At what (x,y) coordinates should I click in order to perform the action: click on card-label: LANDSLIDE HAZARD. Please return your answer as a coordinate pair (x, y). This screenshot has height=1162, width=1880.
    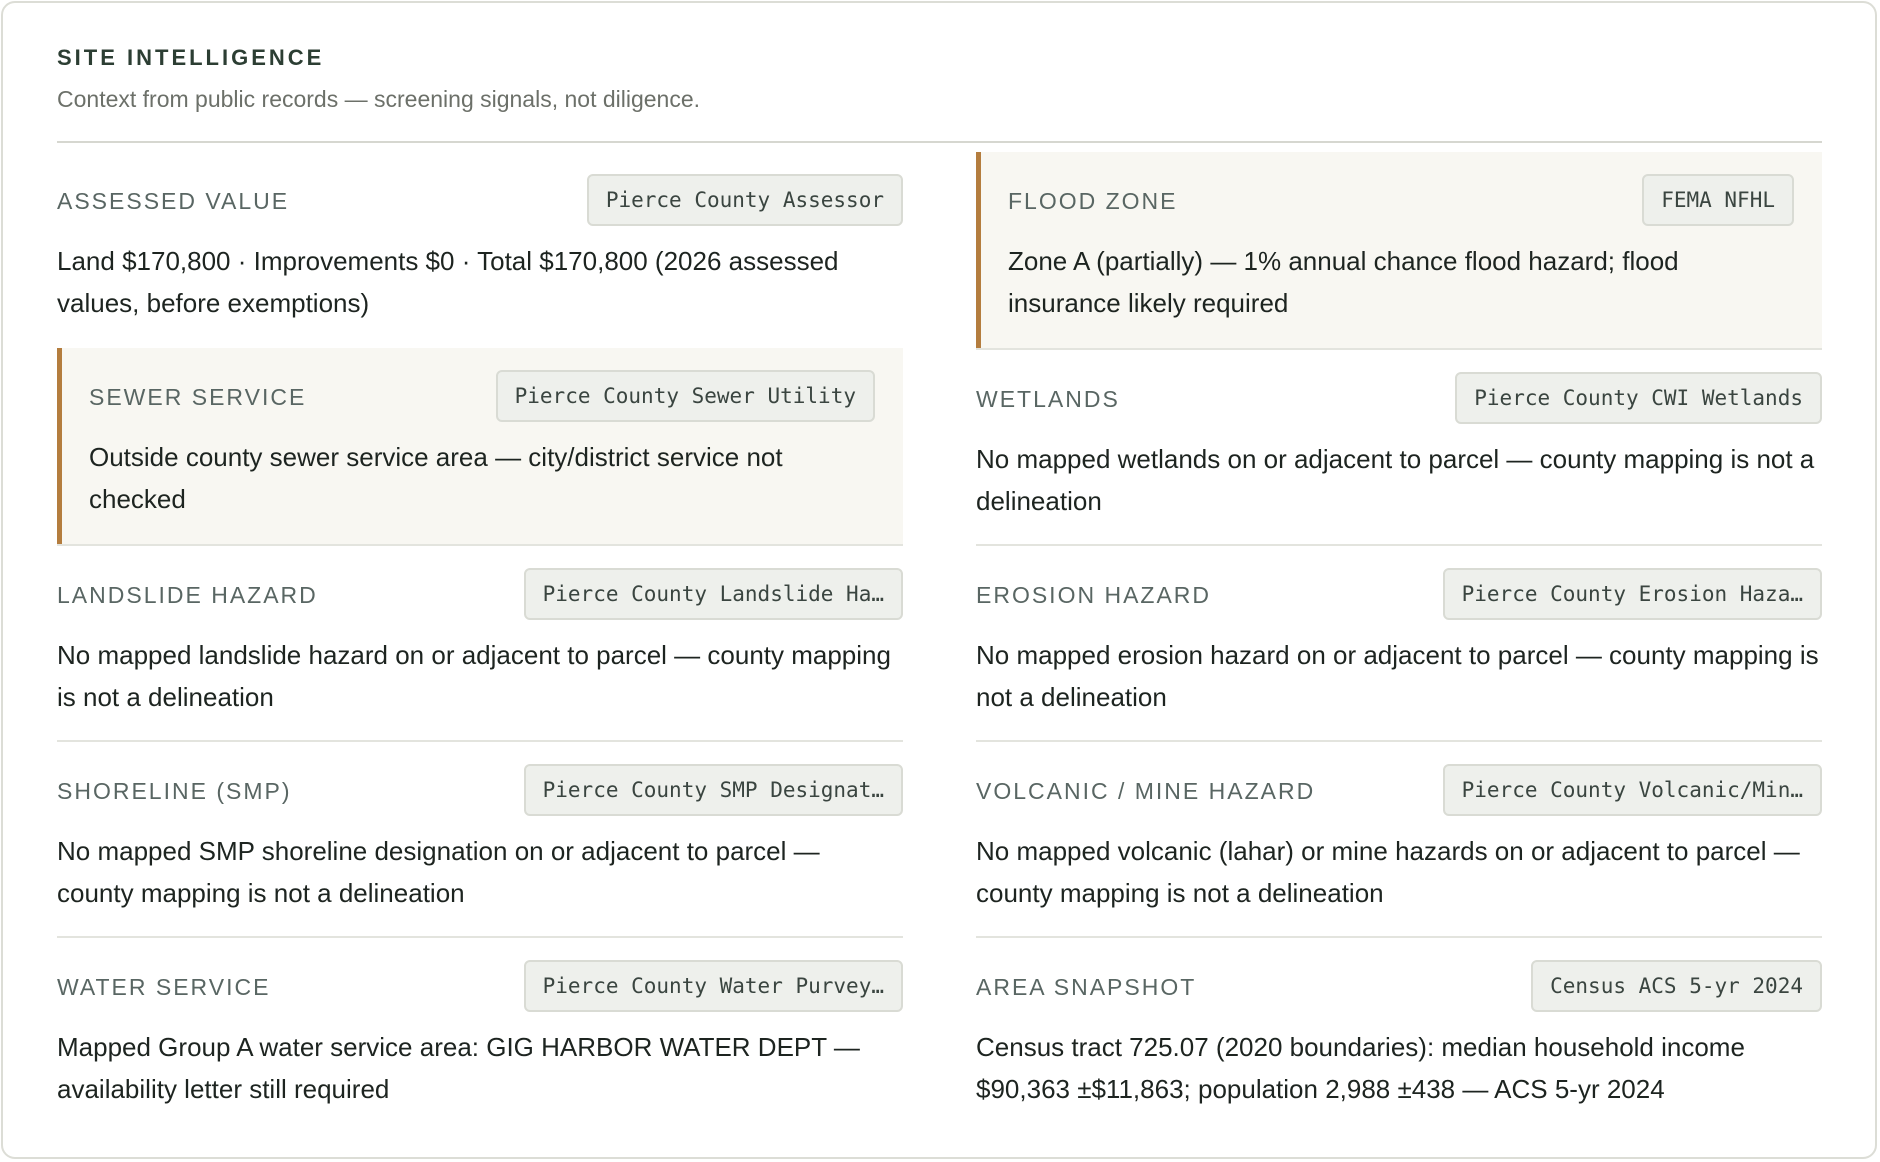
    Looking at the image, I should click on (187, 595).